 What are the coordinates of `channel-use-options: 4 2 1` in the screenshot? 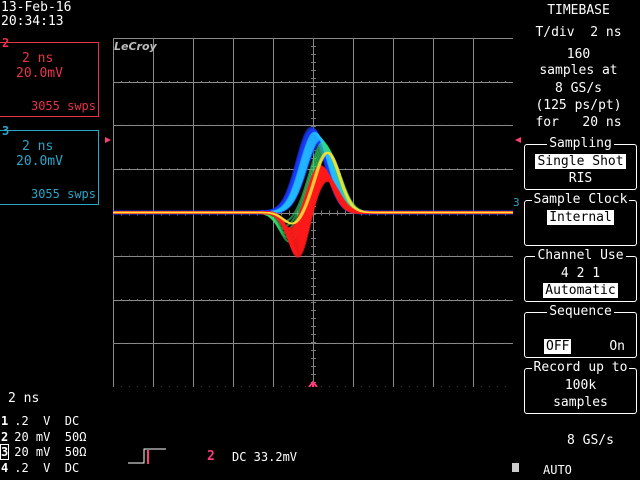 It's located at (580, 273).